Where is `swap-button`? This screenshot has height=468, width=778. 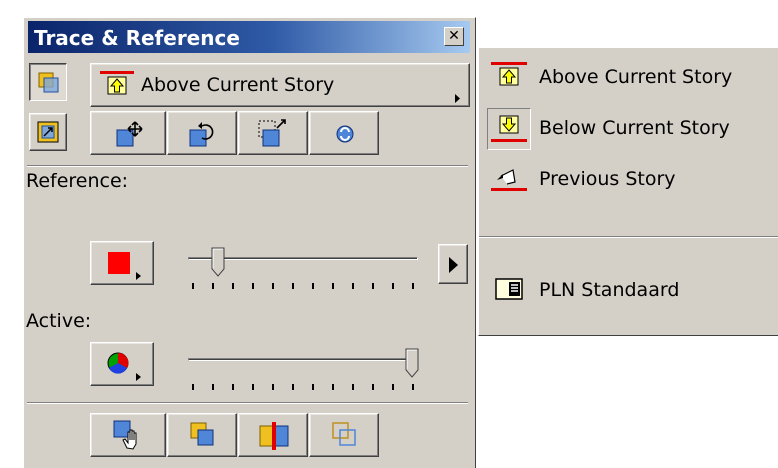
swap-button is located at coordinates (48, 132).